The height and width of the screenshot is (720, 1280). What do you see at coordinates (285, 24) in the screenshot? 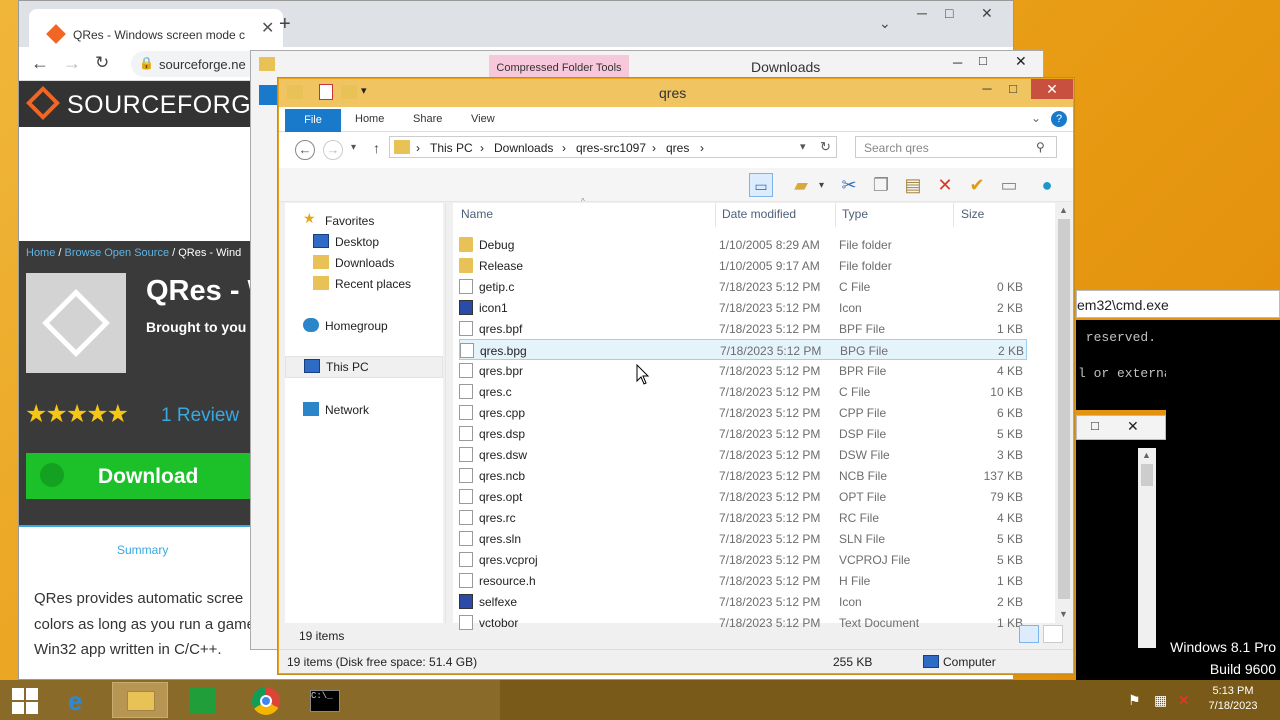
I see `new-tab-button: +` at bounding box center [285, 24].